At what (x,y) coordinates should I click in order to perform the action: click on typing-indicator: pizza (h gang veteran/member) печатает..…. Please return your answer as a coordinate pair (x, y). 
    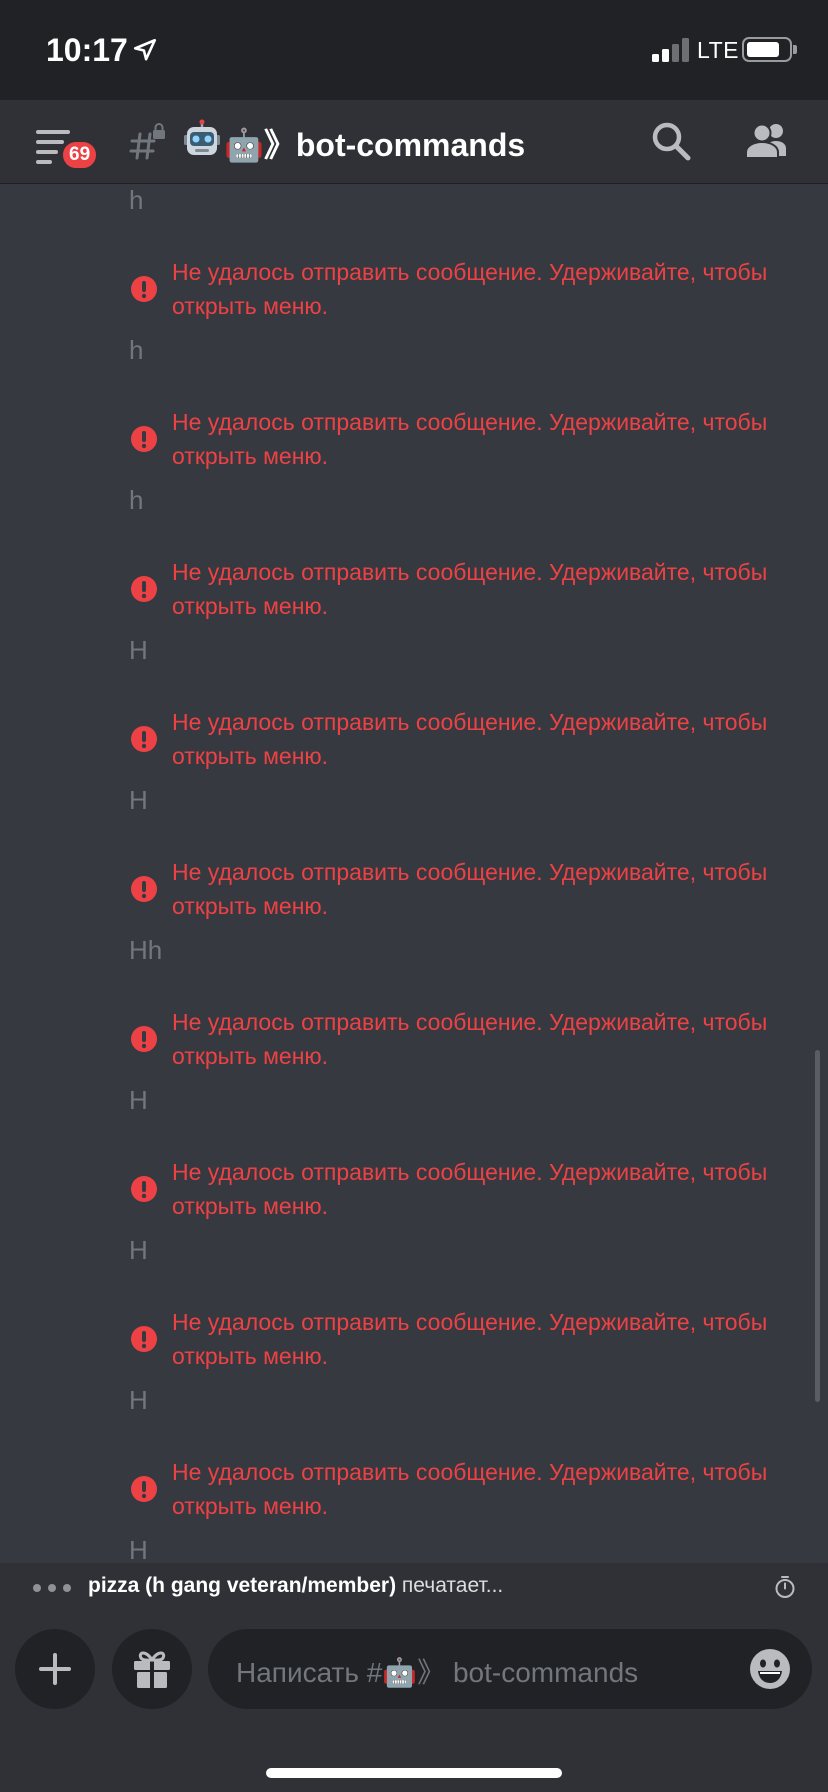
    Looking at the image, I should click on (414, 1587).